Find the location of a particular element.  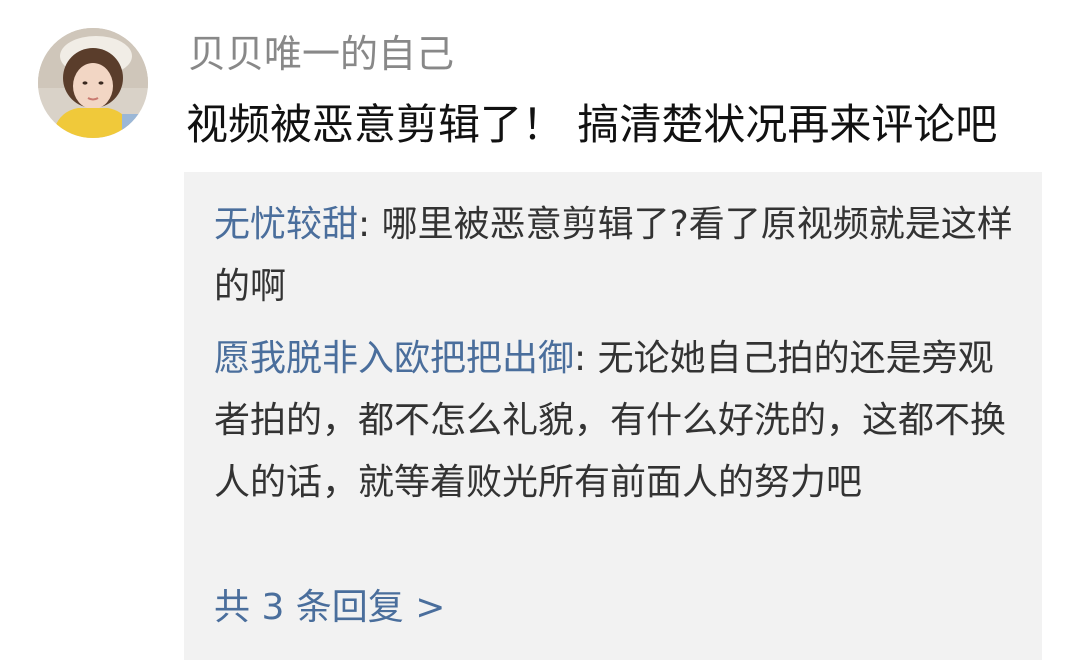

comment-username: 贝贝唯一的自己 is located at coordinates (321, 54).